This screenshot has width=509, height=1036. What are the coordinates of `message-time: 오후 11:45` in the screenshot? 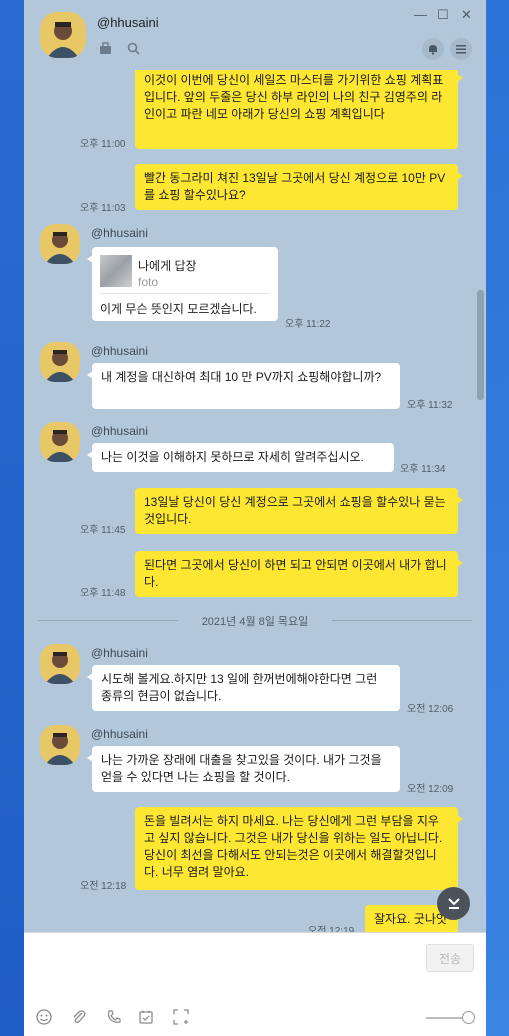 It's located at (103, 530).